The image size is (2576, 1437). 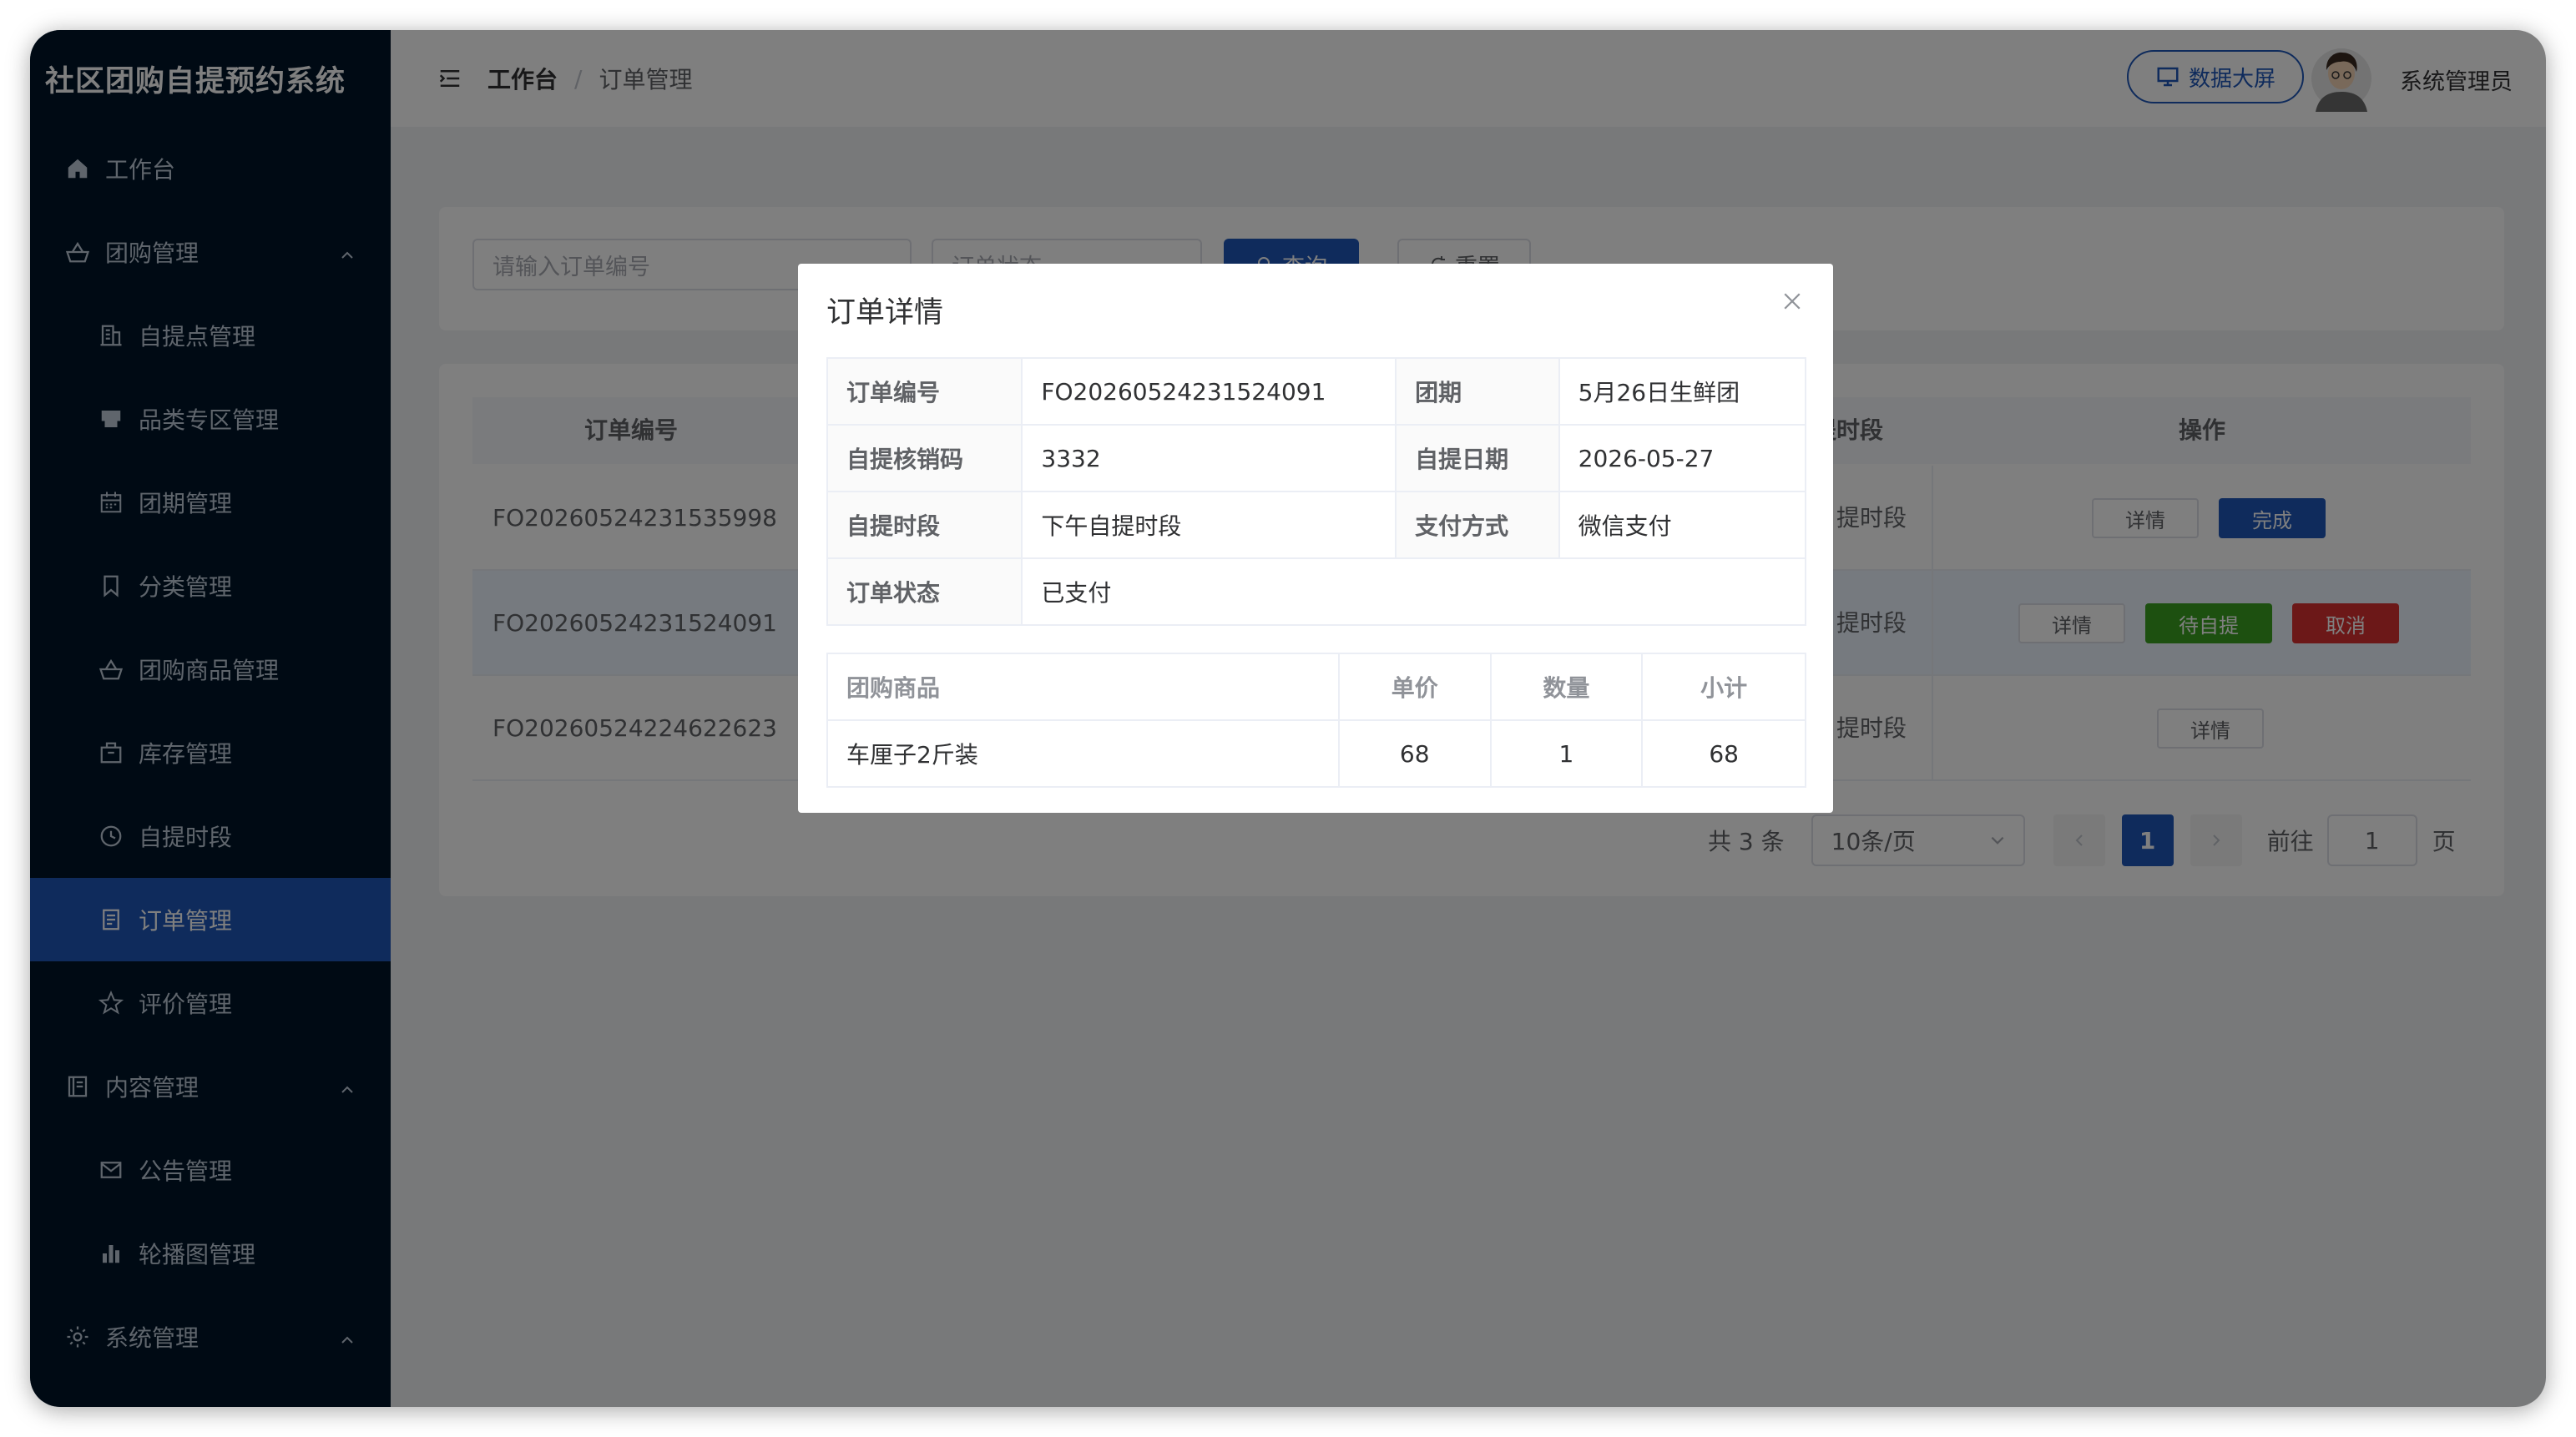 What do you see at coordinates (885, 313) in the screenshot?
I see `dialog-title: 订单详情` at bounding box center [885, 313].